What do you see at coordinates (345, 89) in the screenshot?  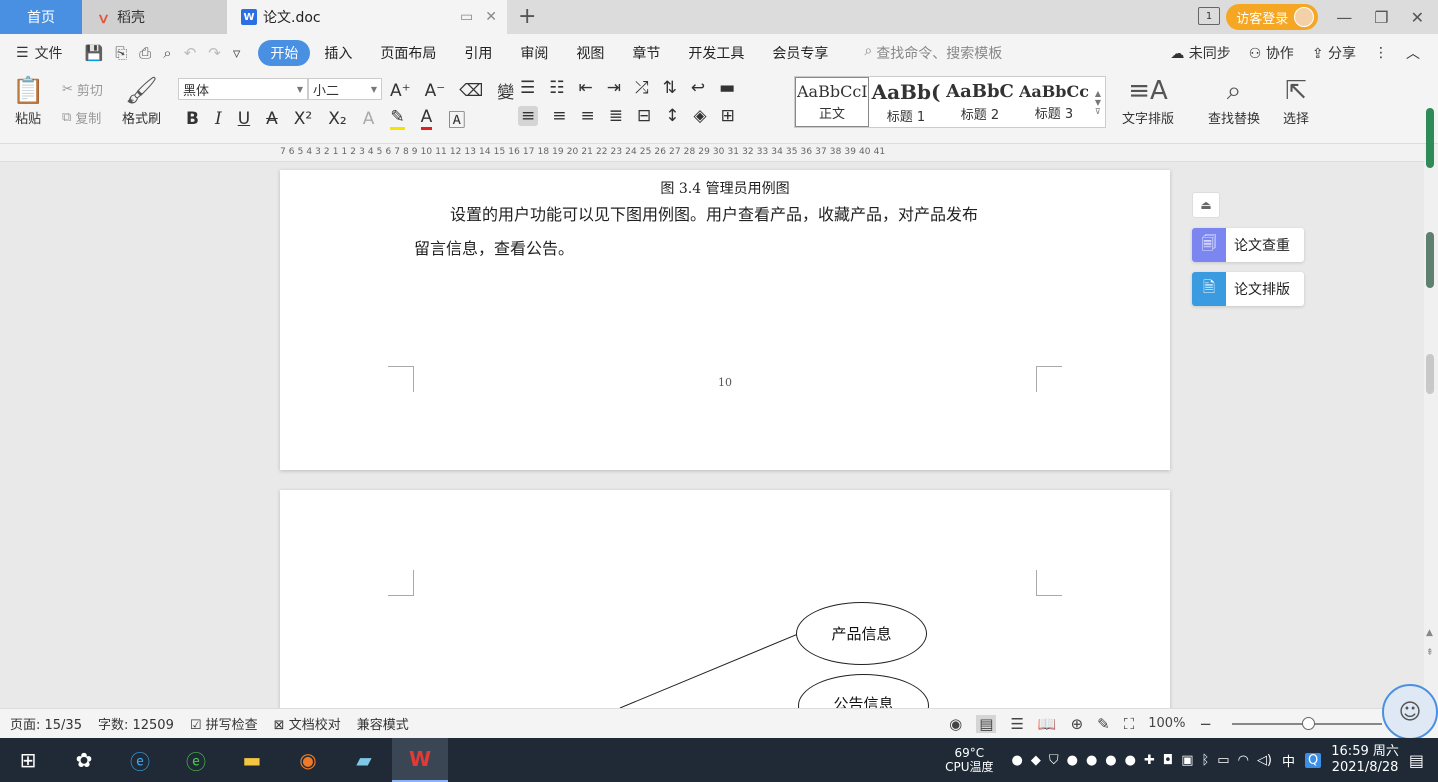 I see `font-size-select: 小二 ▼` at bounding box center [345, 89].